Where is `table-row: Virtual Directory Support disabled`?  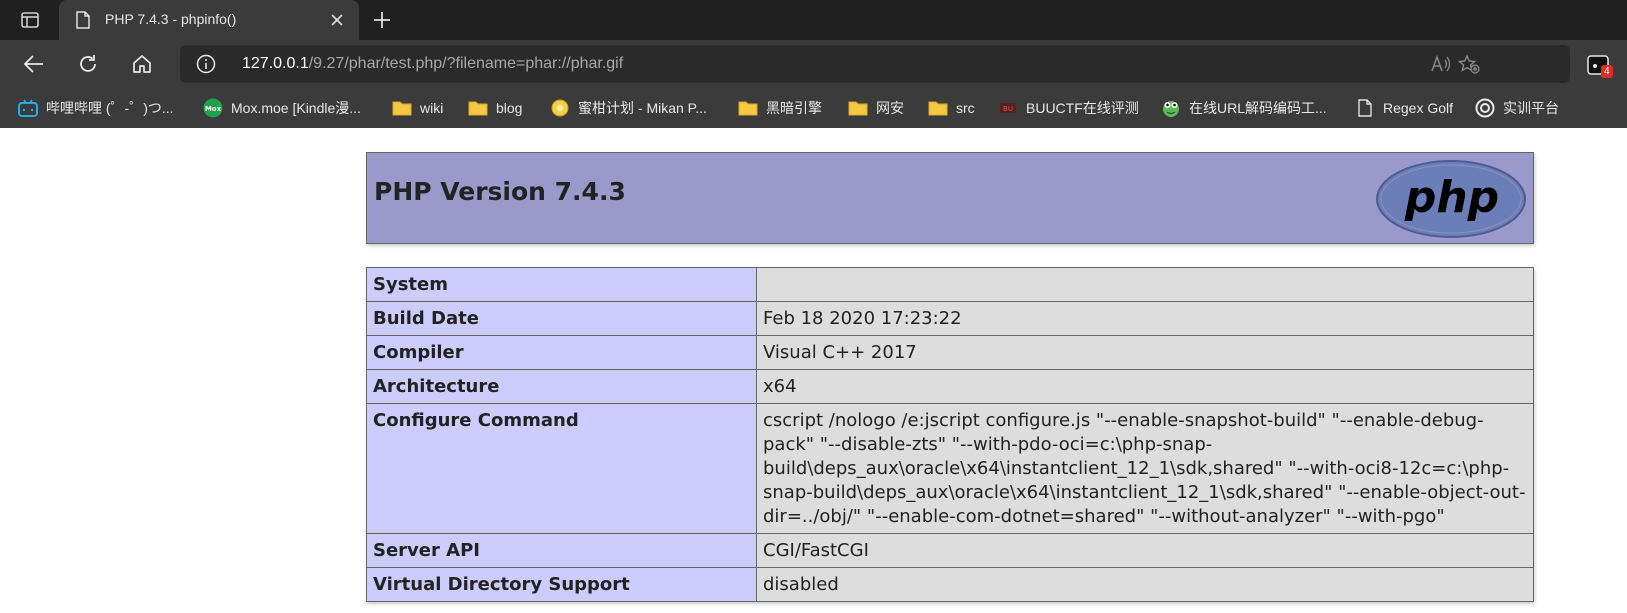
table-row: Virtual Directory Support disabled is located at coordinates (950, 584).